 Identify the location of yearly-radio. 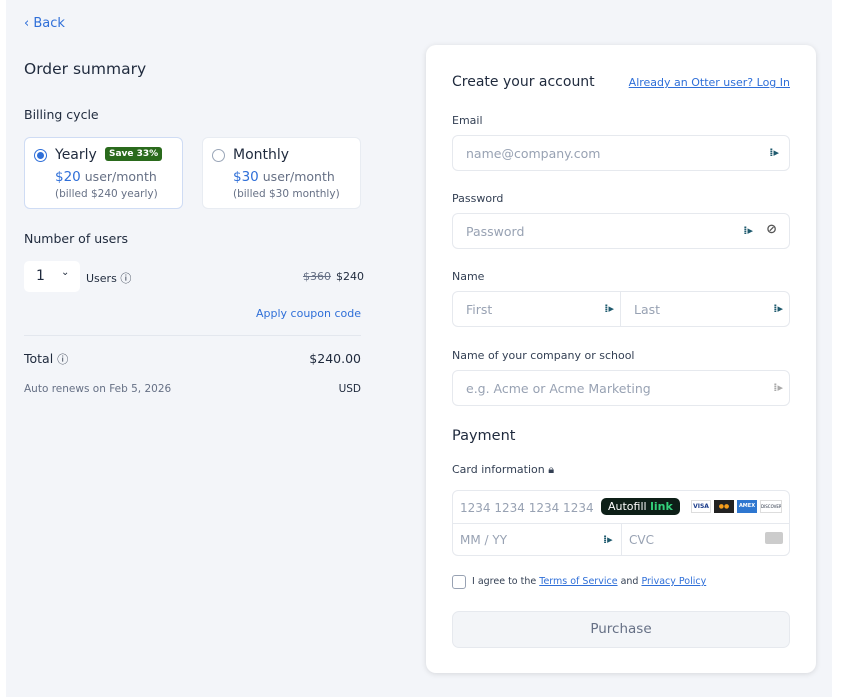
(40, 155).